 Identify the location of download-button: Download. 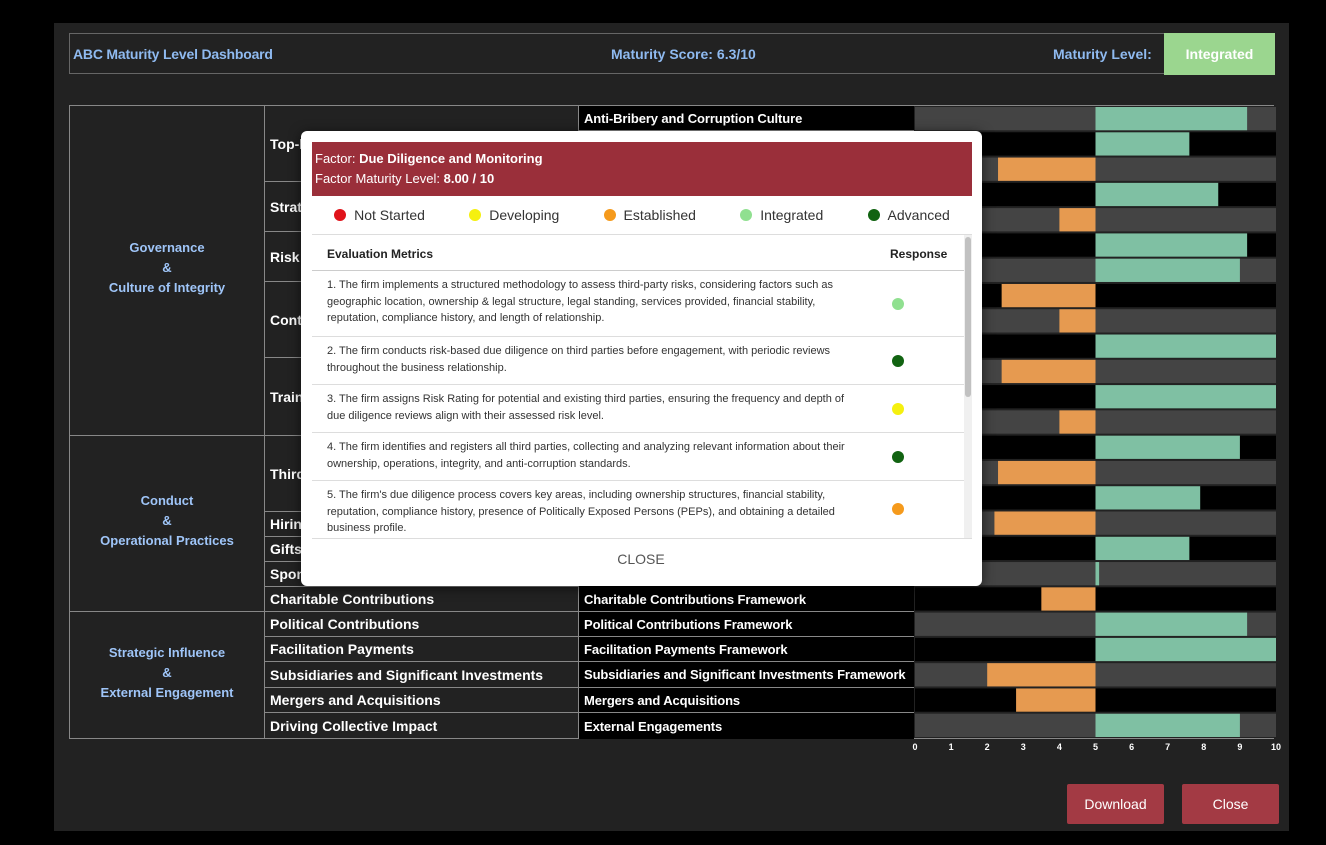
(1115, 804).